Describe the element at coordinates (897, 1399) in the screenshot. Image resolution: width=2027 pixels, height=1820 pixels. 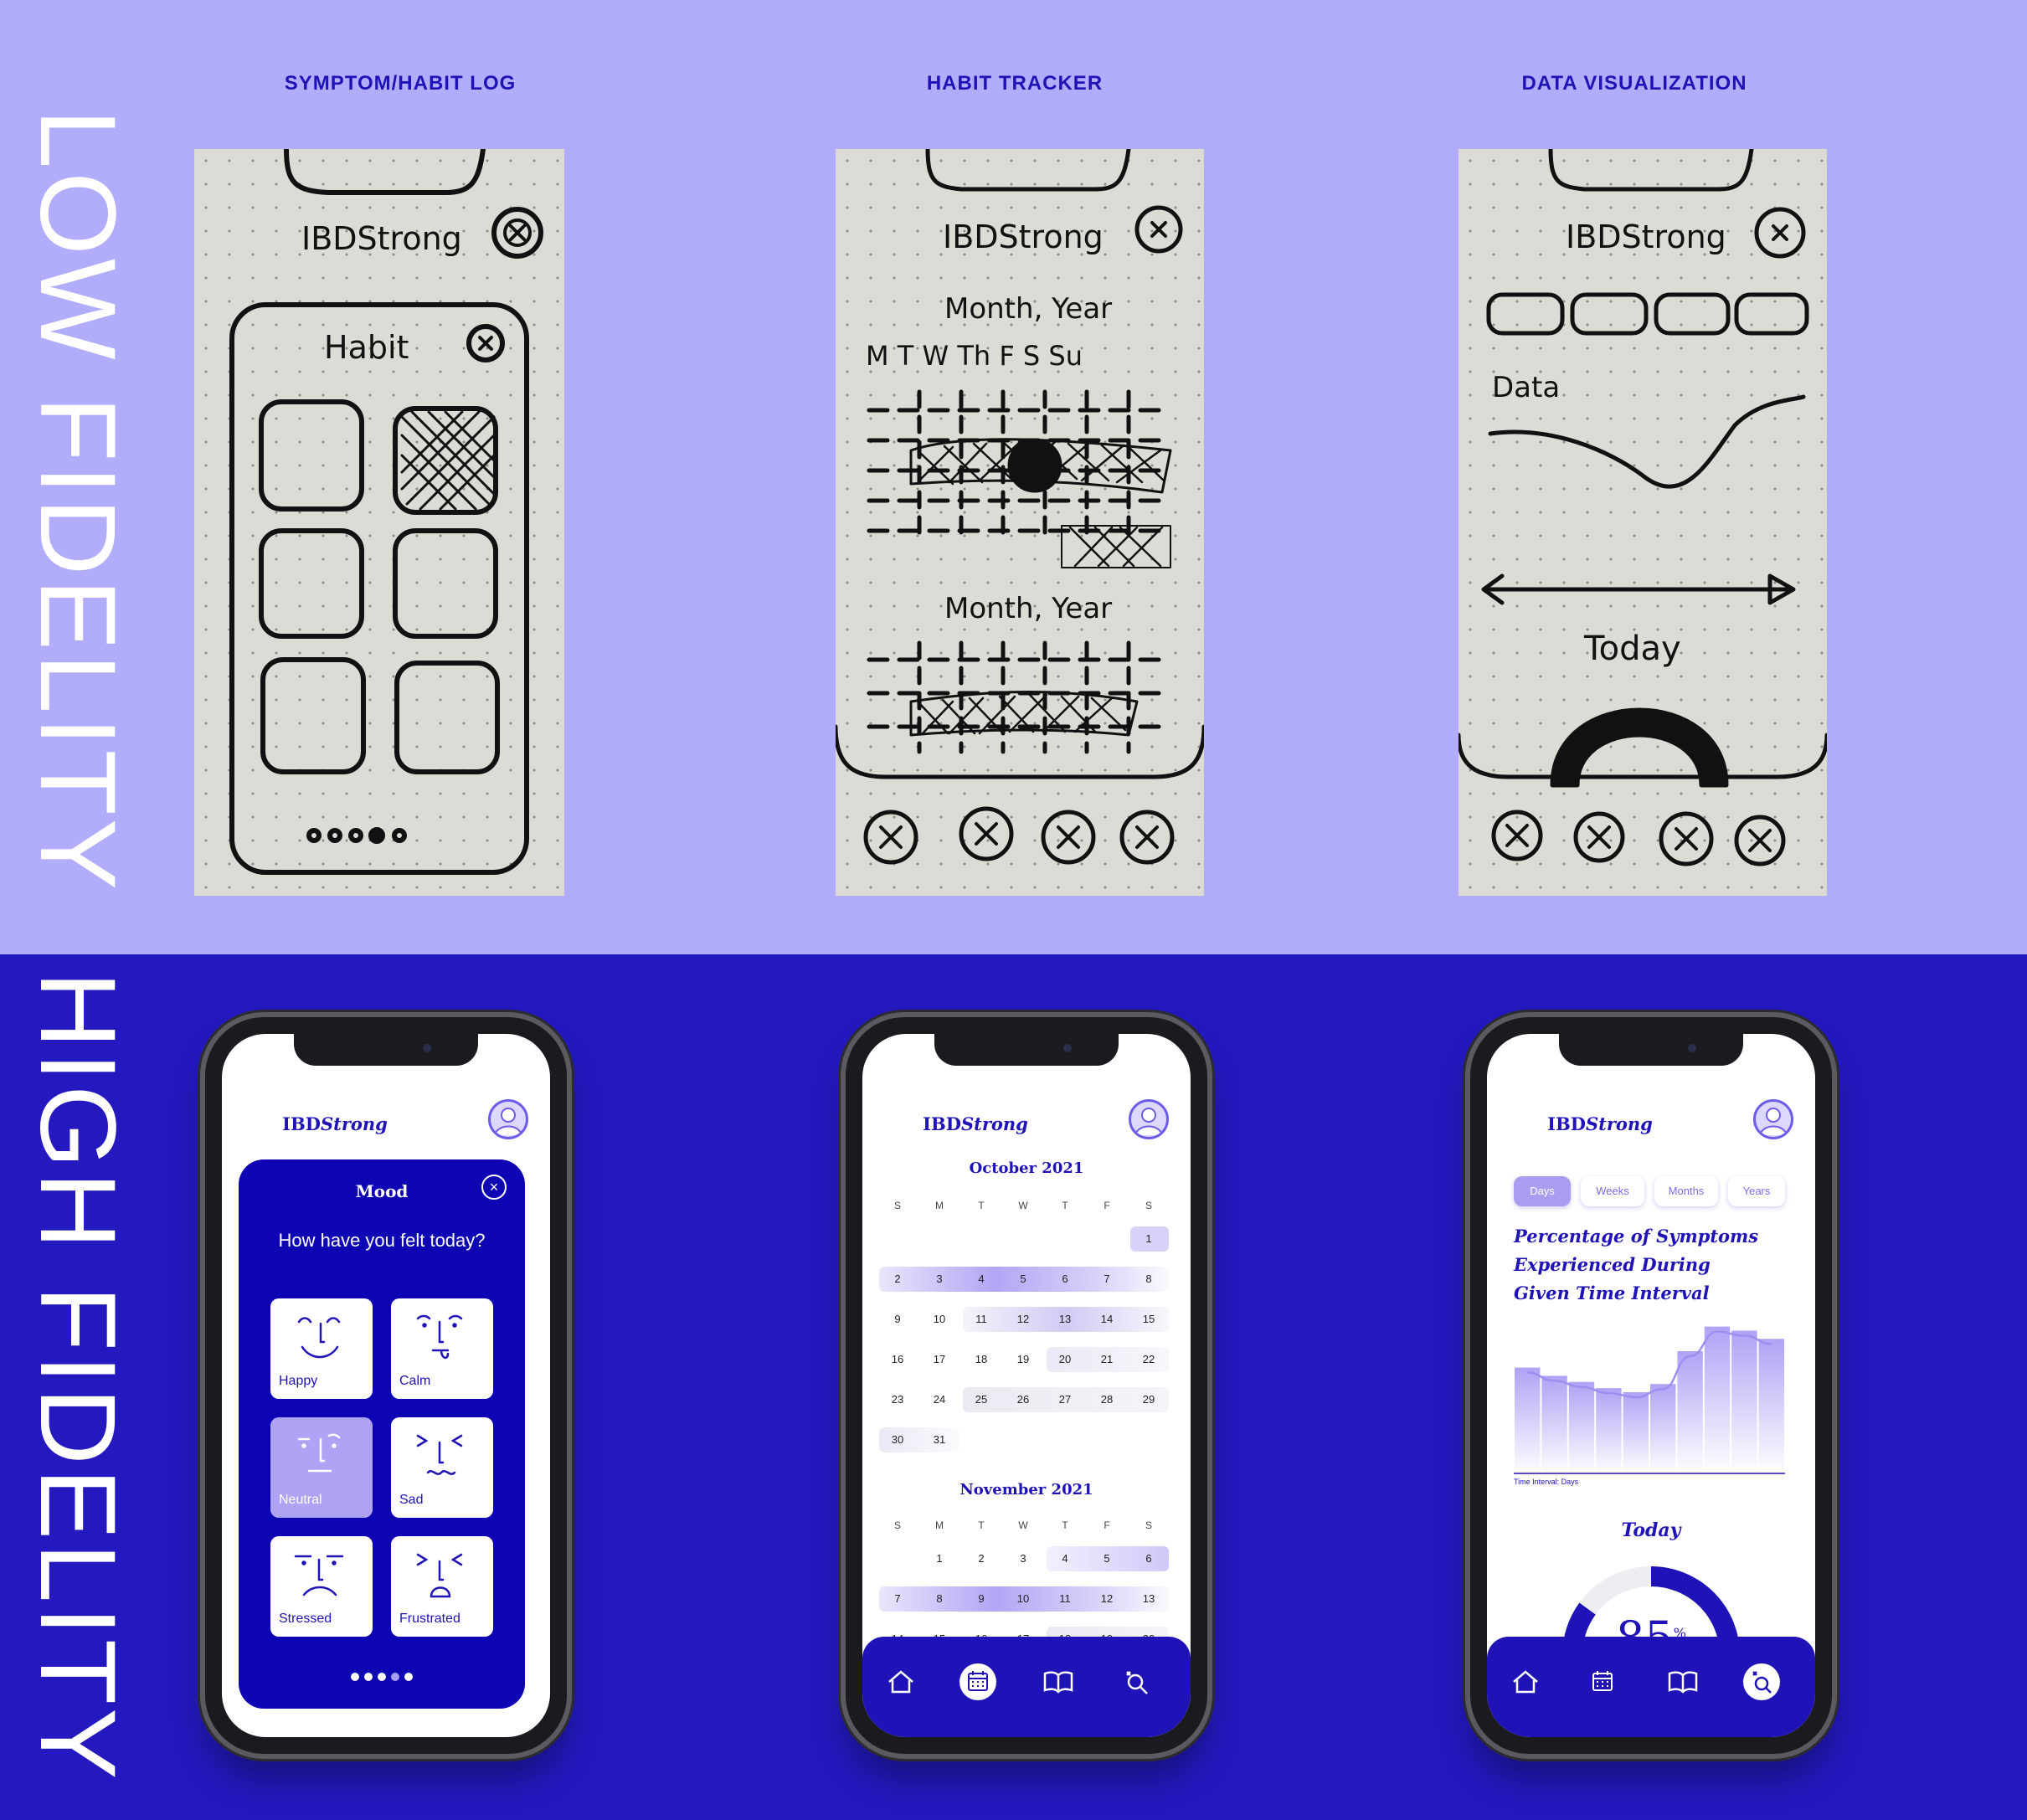
I see `calendar-day: 23` at that location.